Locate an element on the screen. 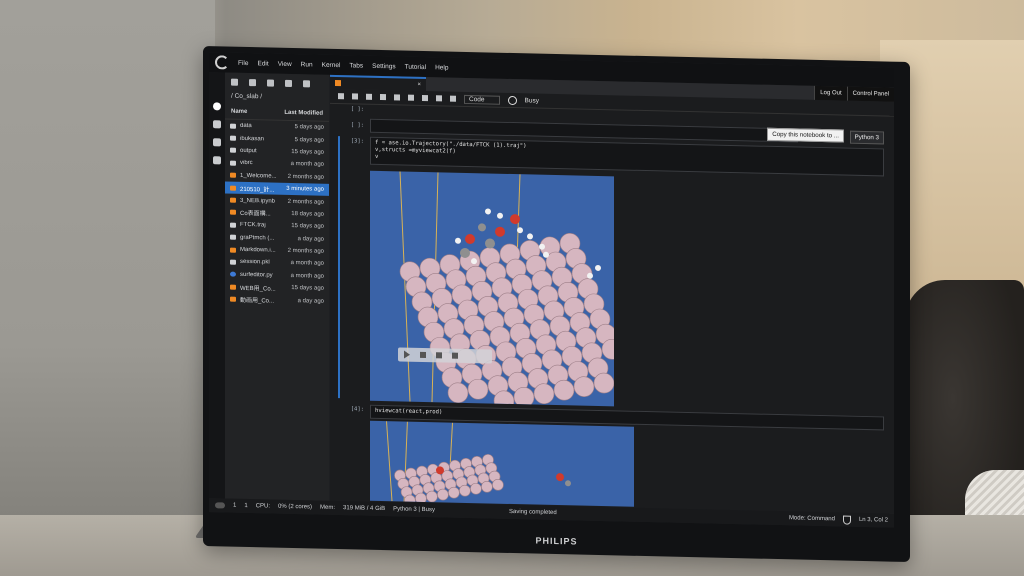  property-inspector-icon is located at coordinates (217, 142).